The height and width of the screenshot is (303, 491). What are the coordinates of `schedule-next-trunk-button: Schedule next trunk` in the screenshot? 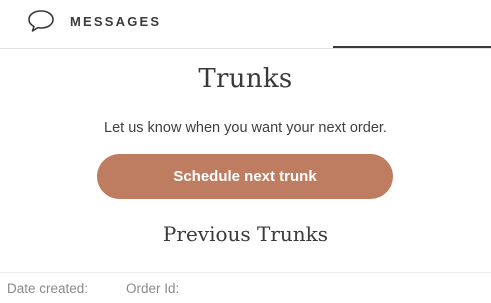 It's located at (245, 176).